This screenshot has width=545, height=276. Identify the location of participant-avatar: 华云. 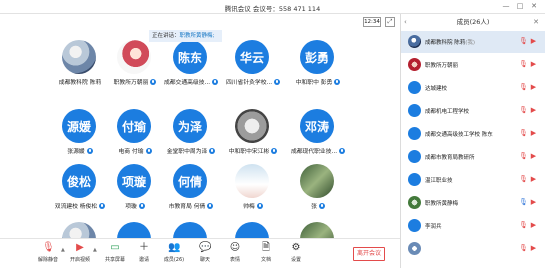
(252, 57).